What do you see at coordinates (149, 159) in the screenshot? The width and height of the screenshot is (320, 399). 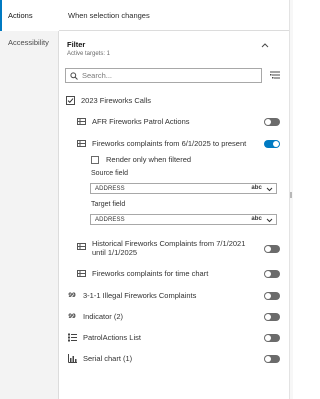 I see `render-filtered-label: Render only when filtered` at bounding box center [149, 159].